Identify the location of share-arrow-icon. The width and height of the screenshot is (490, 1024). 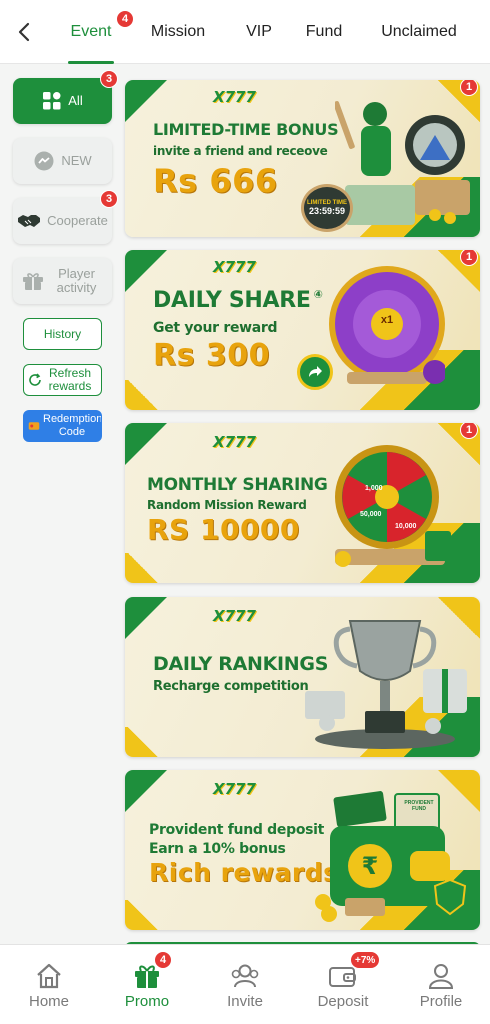
(315, 371).